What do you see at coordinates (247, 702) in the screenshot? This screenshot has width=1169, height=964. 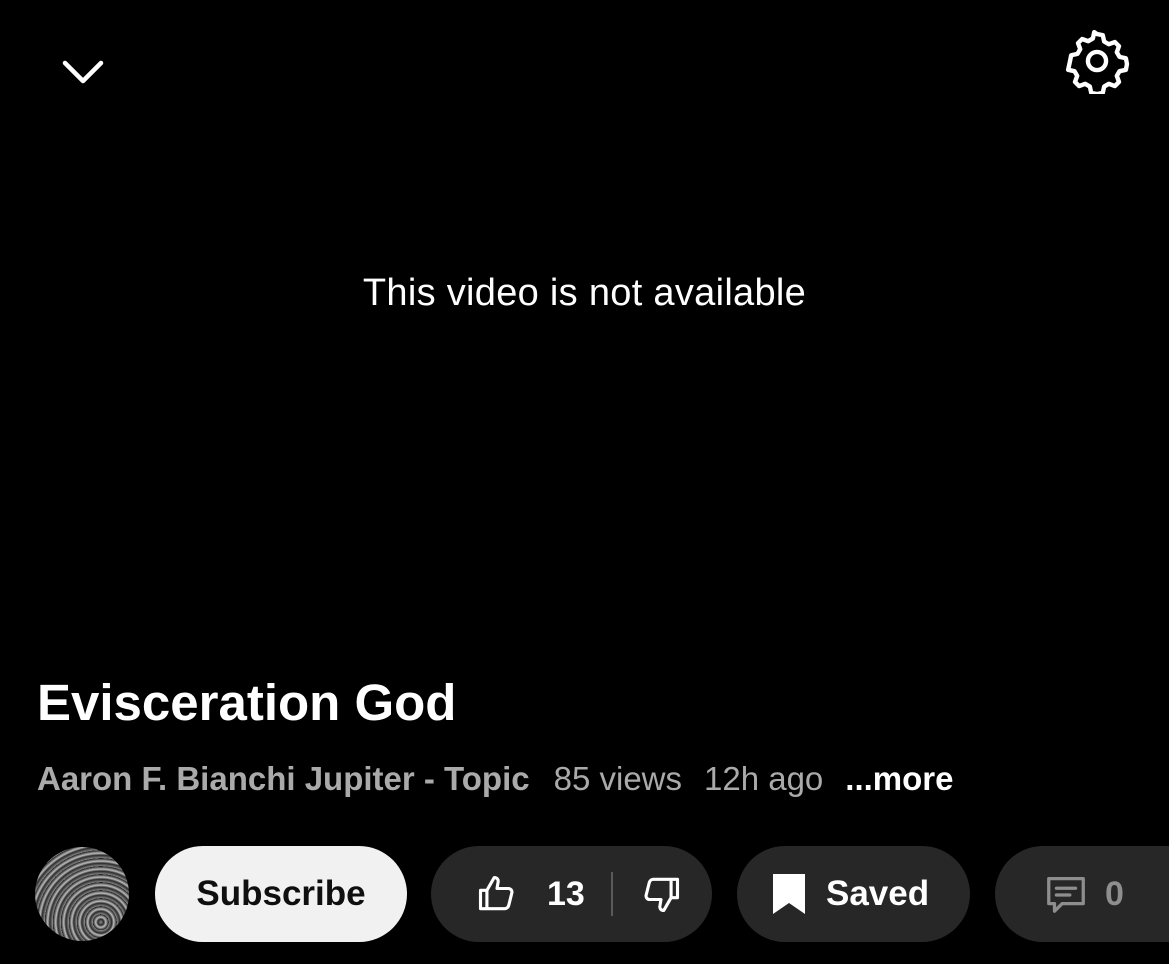 I see `video-title: Evisceration God` at bounding box center [247, 702].